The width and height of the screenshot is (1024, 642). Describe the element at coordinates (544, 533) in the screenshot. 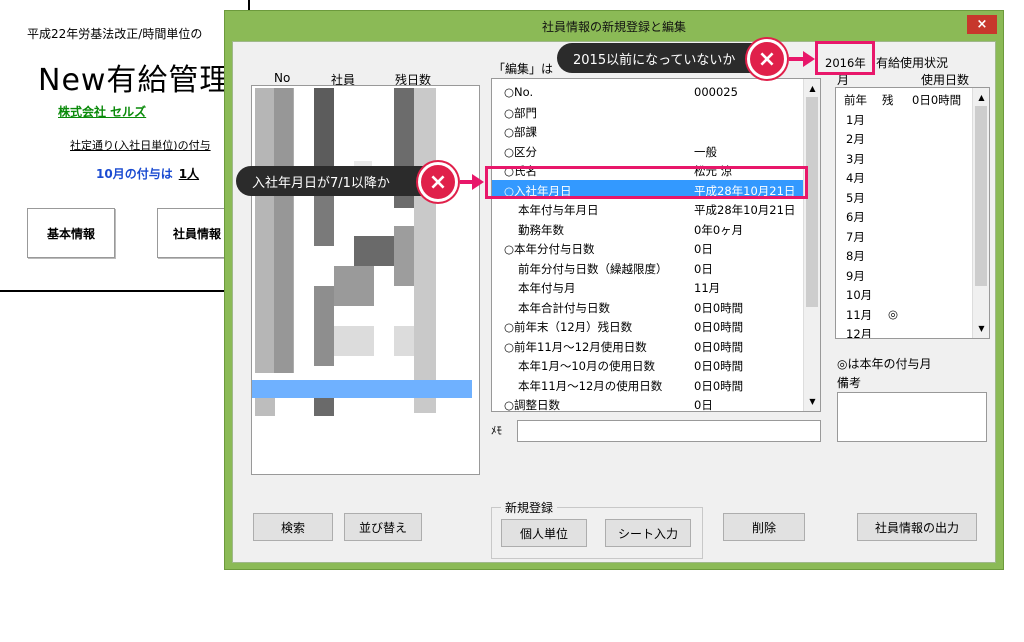

I see `individual-button: 個人単位` at that location.